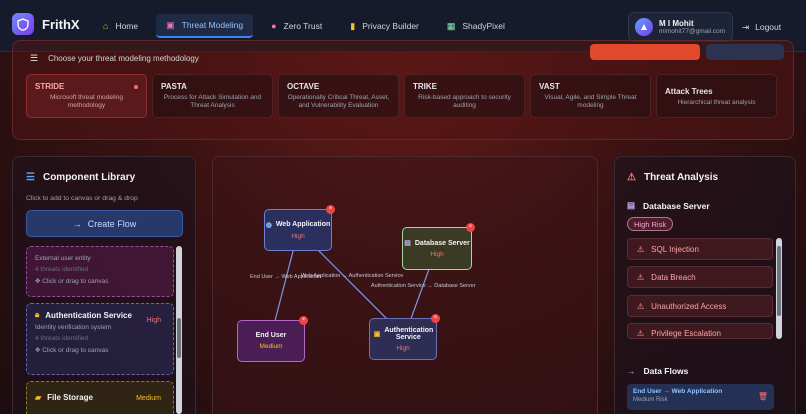 Image resolution: width=806 pixels, height=414 pixels. What do you see at coordinates (700, 249) in the screenshot?
I see `threat-item: ⚠︎ SQL Injection` at bounding box center [700, 249].